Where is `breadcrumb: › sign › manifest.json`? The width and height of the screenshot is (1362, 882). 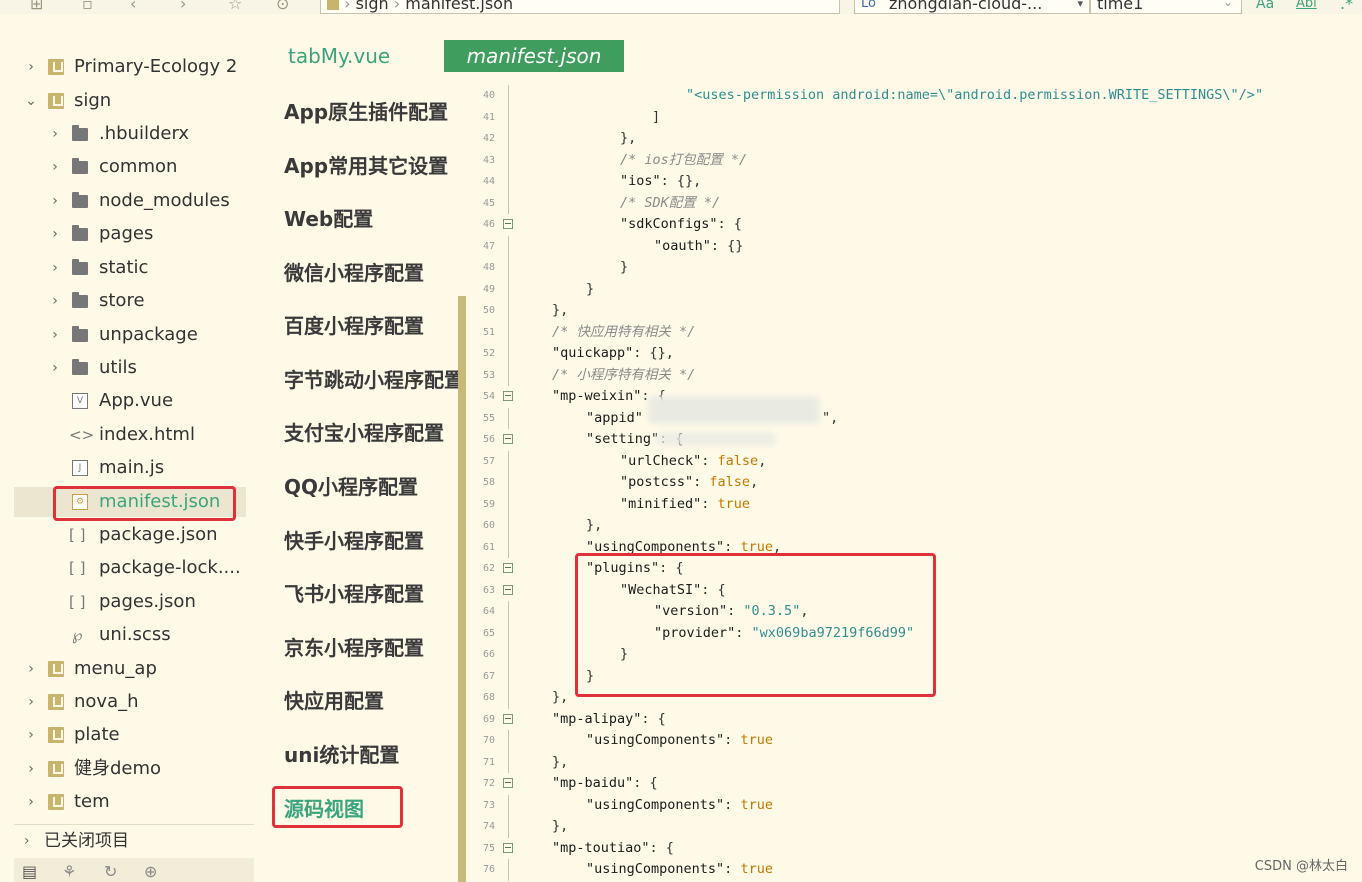
breadcrumb: › sign › manifest.json is located at coordinates (580, 7).